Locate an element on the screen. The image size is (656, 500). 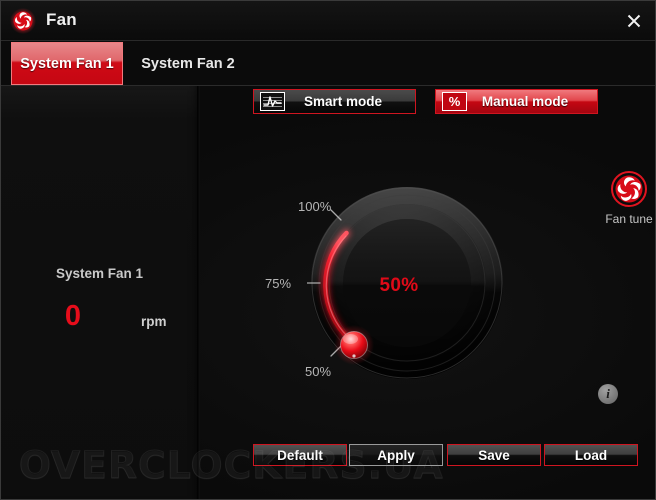
smart-mode-button: Smart mode is located at coordinates (334, 101).